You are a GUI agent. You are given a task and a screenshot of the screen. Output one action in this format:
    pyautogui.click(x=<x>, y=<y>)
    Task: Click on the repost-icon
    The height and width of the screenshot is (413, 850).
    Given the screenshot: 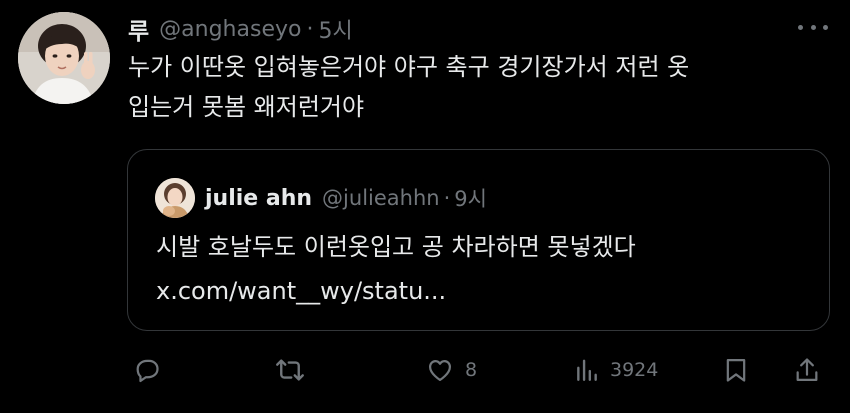 What is the action you would take?
    pyautogui.click(x=290, y=370)
    